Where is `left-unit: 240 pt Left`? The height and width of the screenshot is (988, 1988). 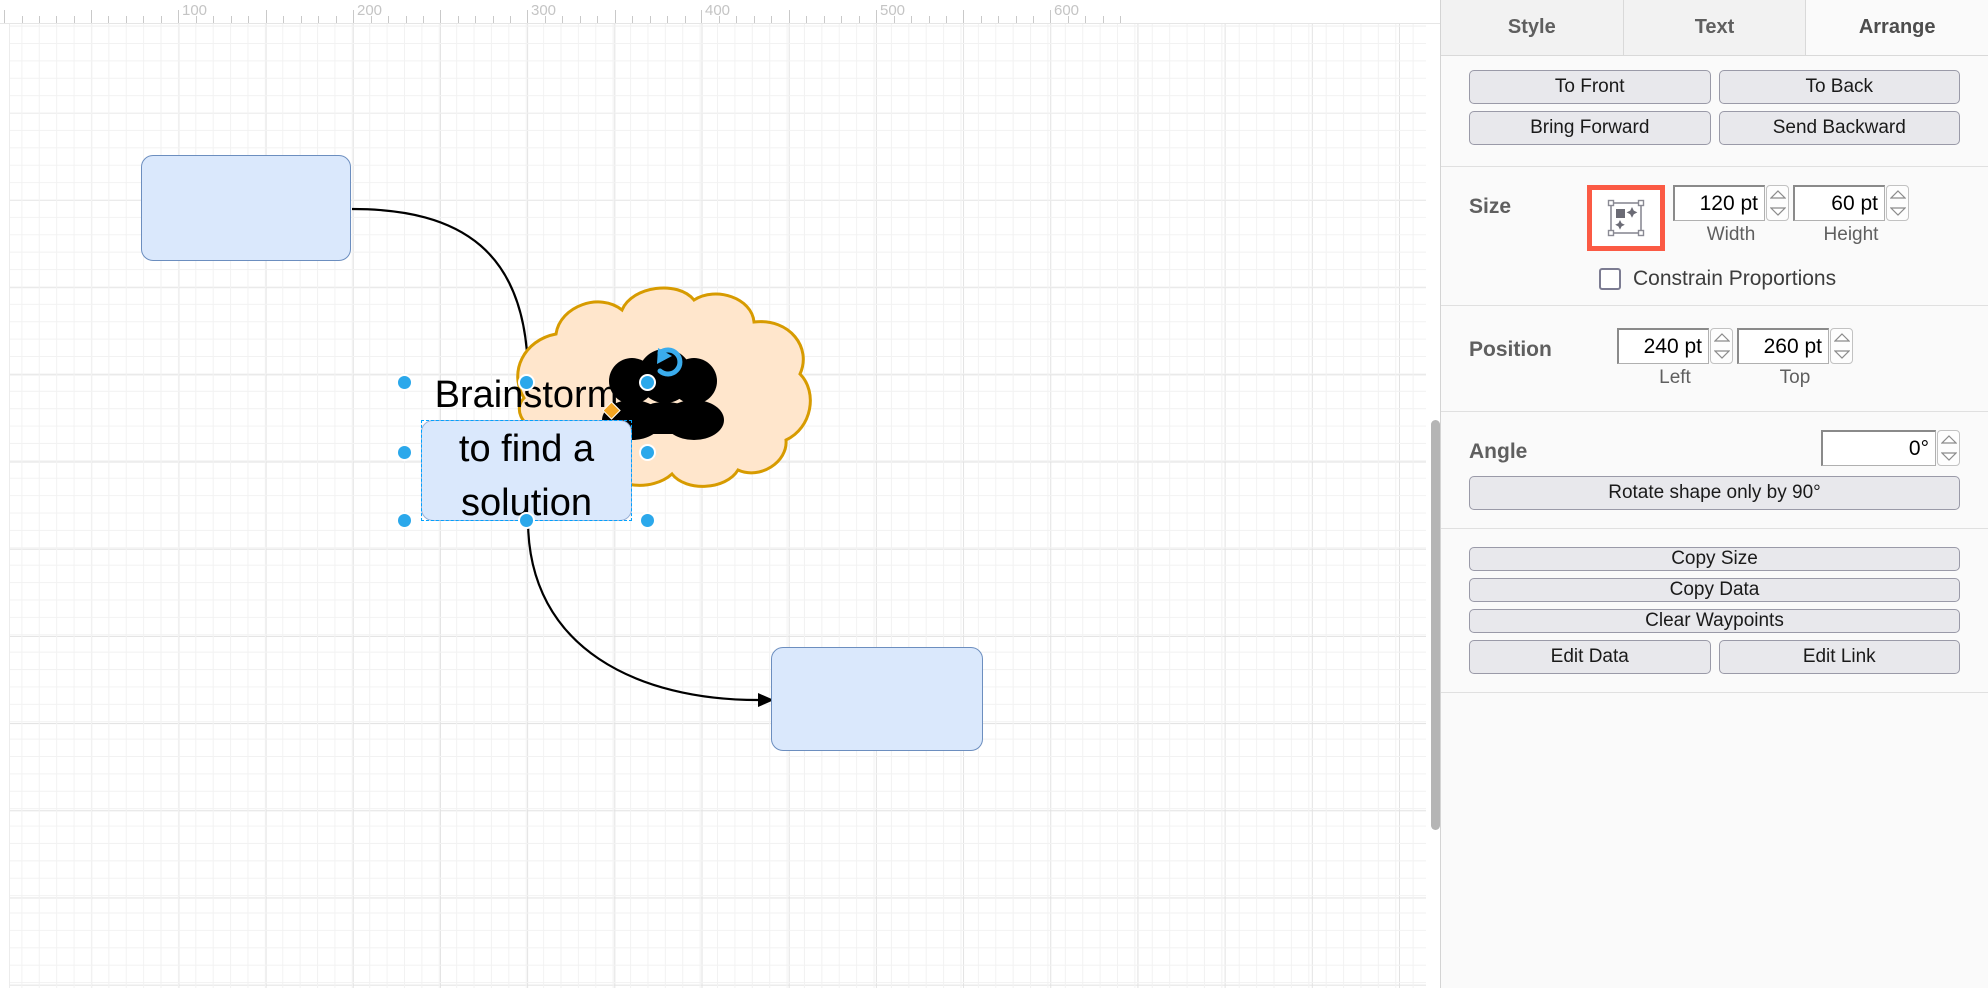 left-unit: 240 pt Left is located at coordinates (1675, 358).